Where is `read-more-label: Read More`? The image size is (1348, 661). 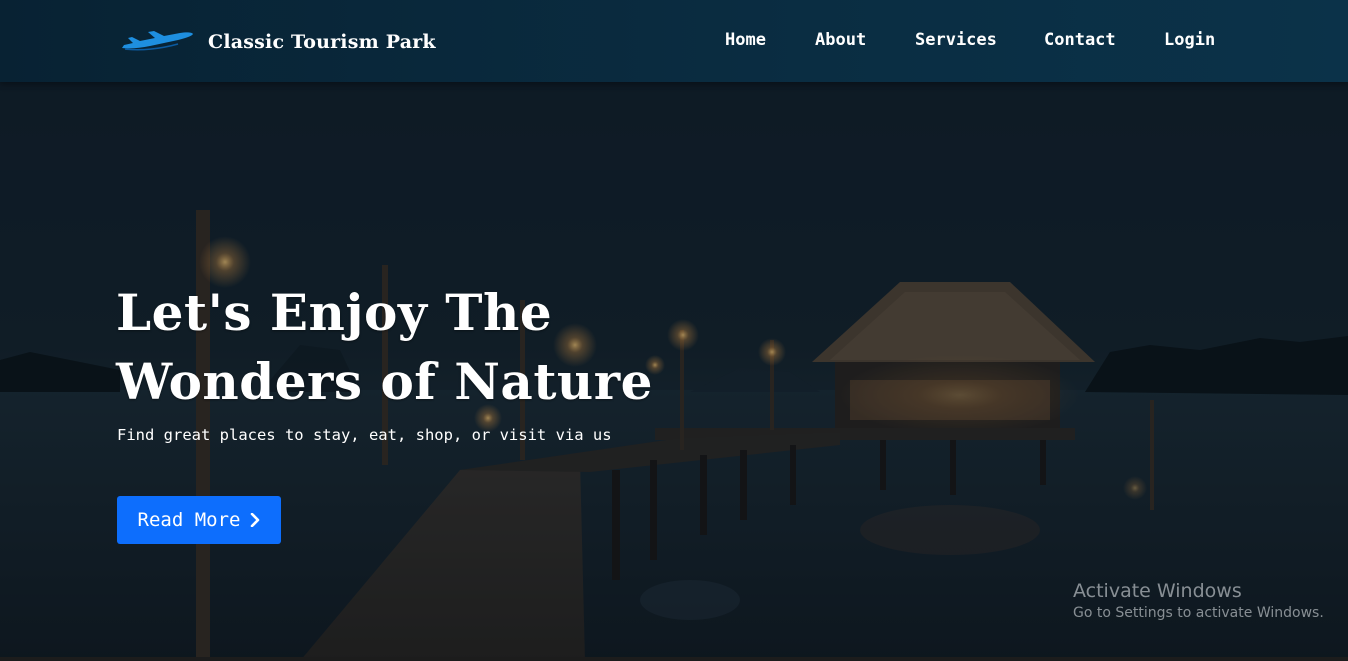
read-more-label: Read More is located at coordinates (189, 520).